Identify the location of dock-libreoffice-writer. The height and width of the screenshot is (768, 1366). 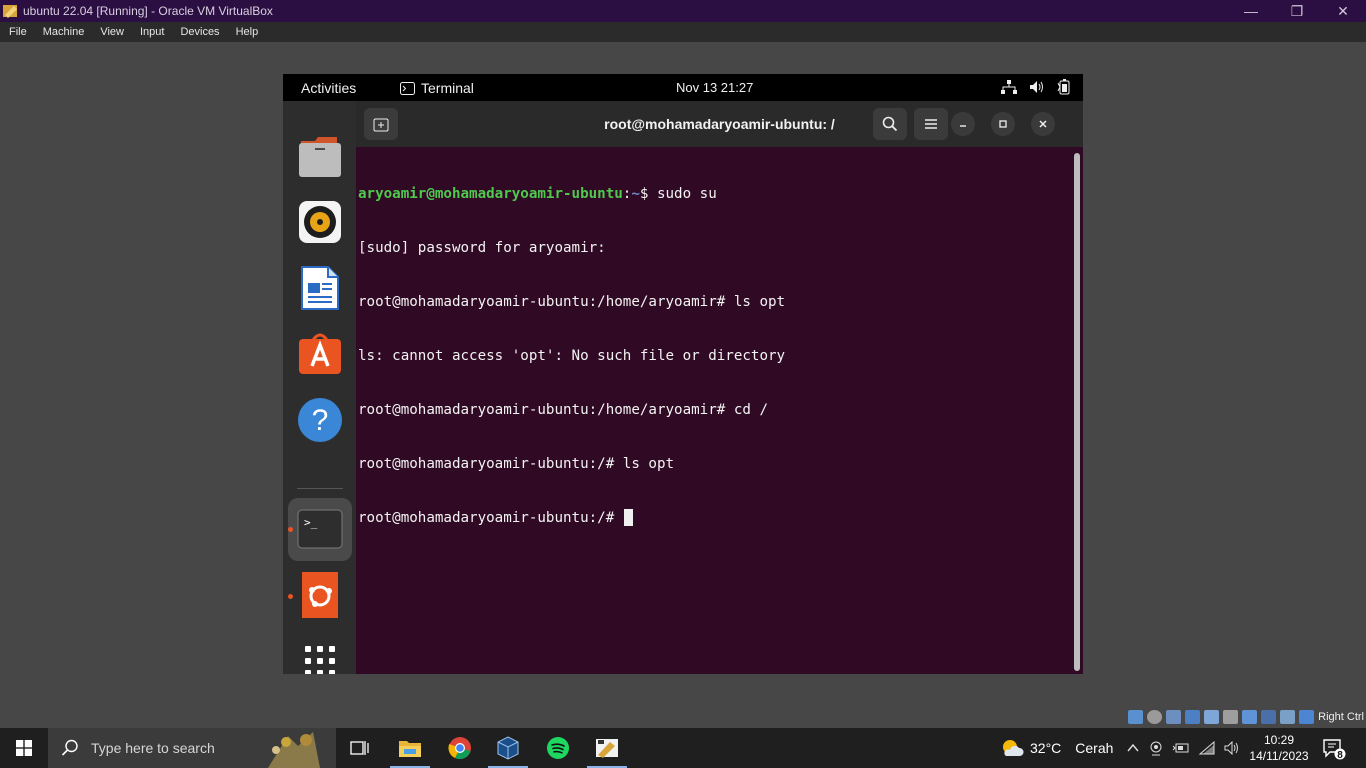
(320, 288).